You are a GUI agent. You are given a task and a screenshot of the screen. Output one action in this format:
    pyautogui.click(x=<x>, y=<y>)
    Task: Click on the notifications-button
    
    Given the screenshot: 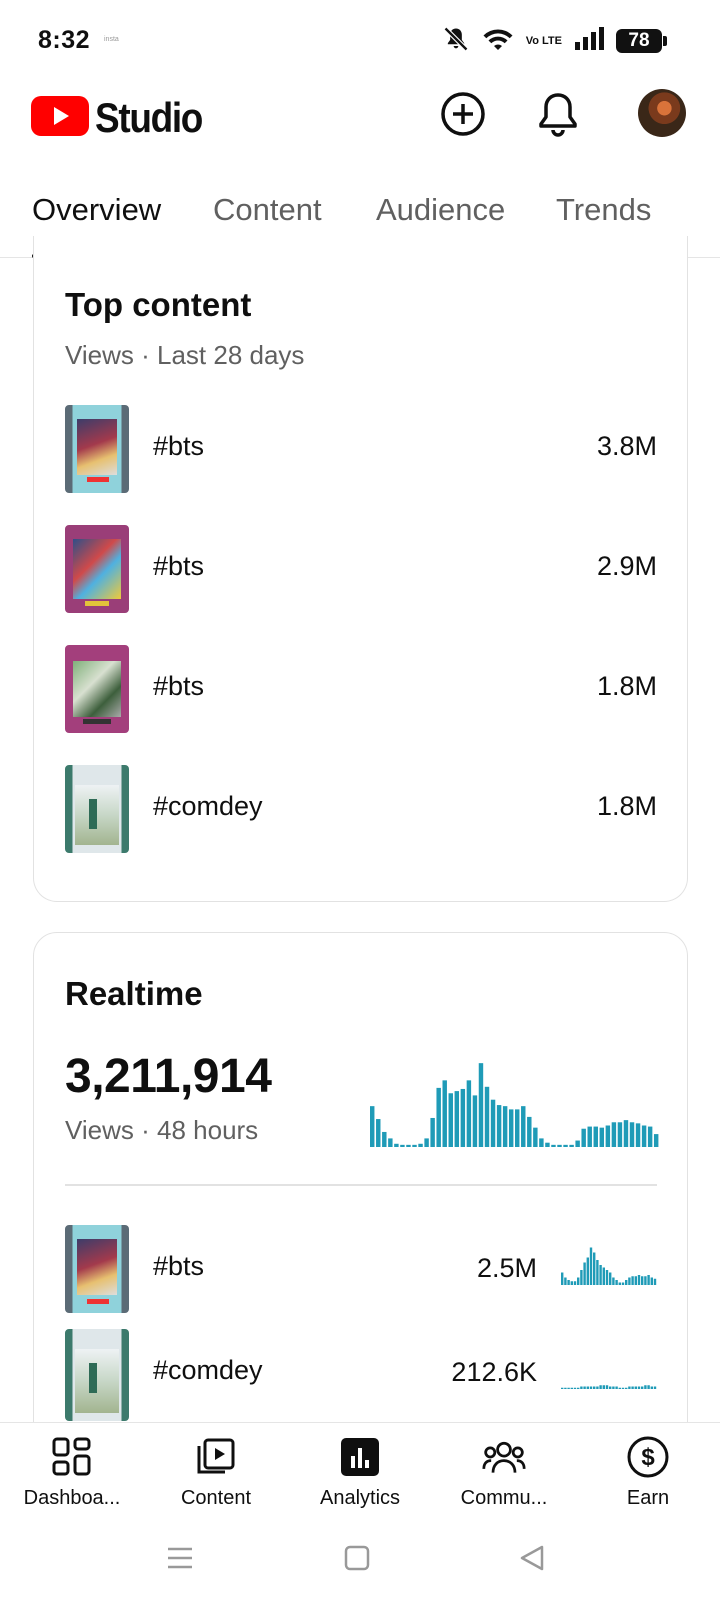 What is the action you would take?
    pyautogui.click(x=558, y=114)
    